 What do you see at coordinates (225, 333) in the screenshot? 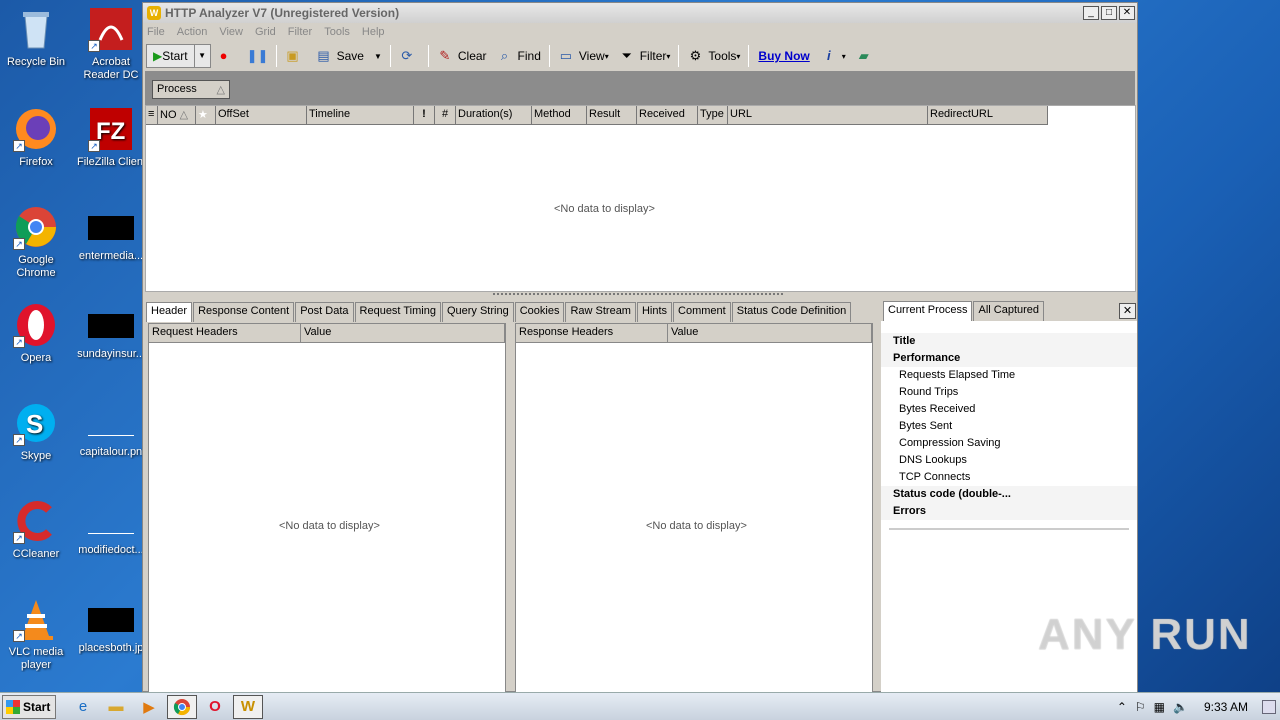
I see `col-request-headers: Request Headers` at bounding box center [225, 333].